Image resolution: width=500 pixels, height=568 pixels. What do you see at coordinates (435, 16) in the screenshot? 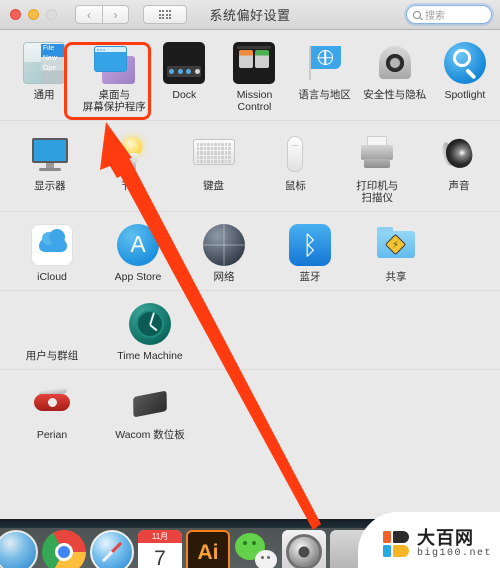
I see `search-placeholder: 搜索` at bounding box center [435, 16].